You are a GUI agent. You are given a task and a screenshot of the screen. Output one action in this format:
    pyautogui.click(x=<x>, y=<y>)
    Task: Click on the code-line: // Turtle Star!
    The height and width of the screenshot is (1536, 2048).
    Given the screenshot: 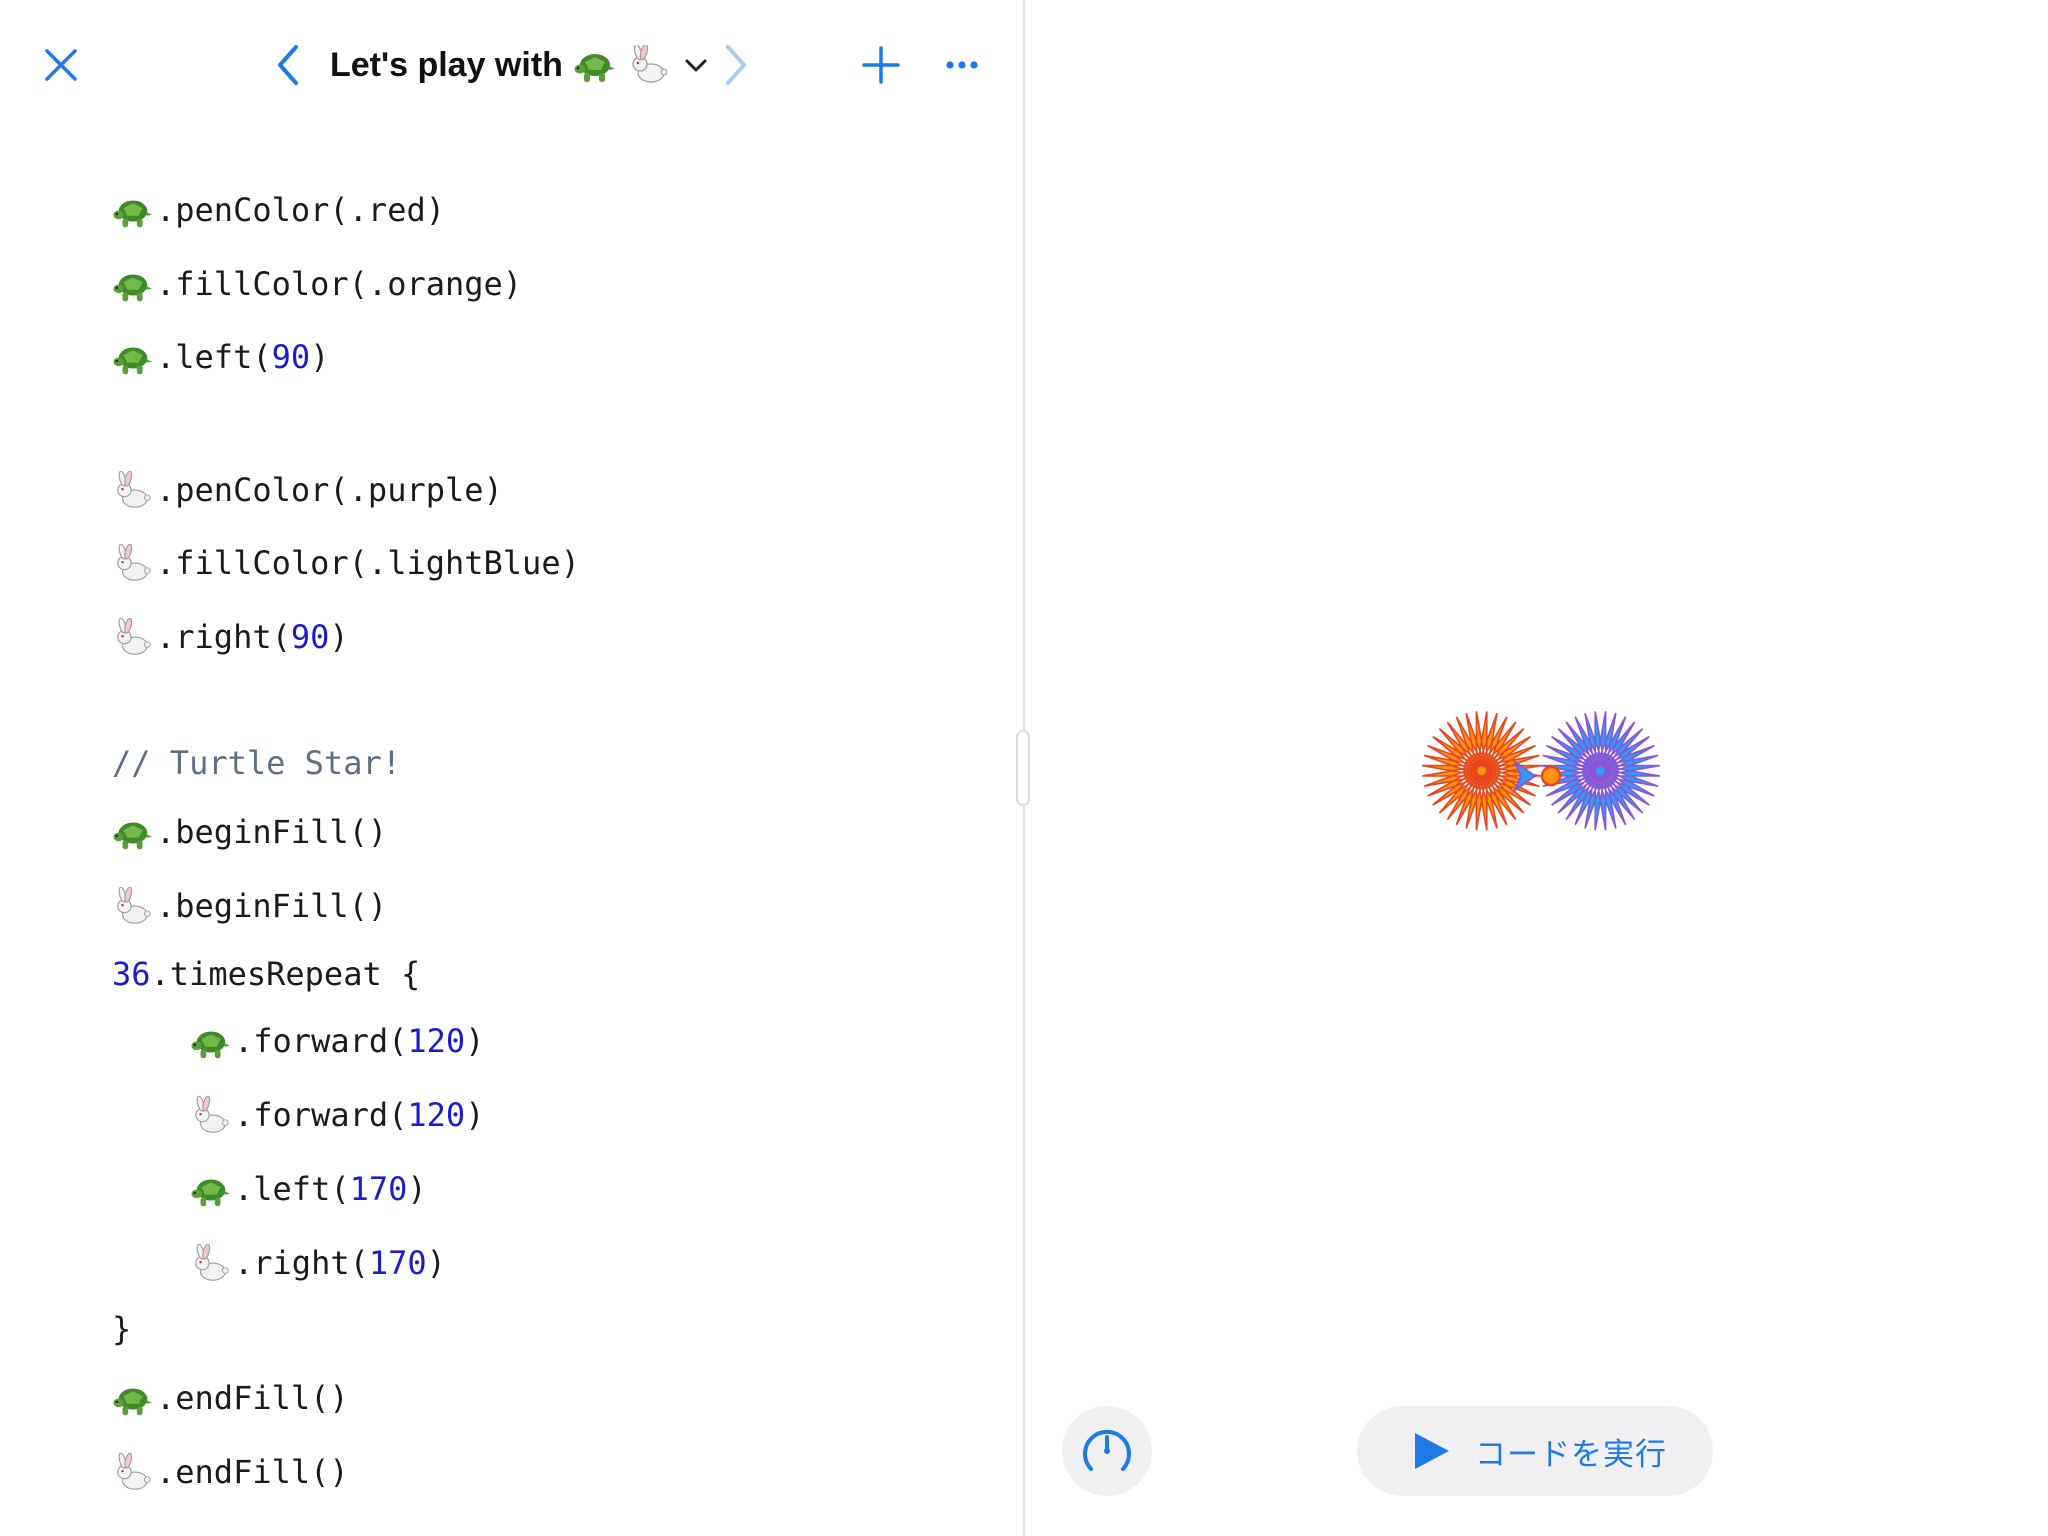 What is the action you would take?
    pyautogui.click(x=256, y=763)
    